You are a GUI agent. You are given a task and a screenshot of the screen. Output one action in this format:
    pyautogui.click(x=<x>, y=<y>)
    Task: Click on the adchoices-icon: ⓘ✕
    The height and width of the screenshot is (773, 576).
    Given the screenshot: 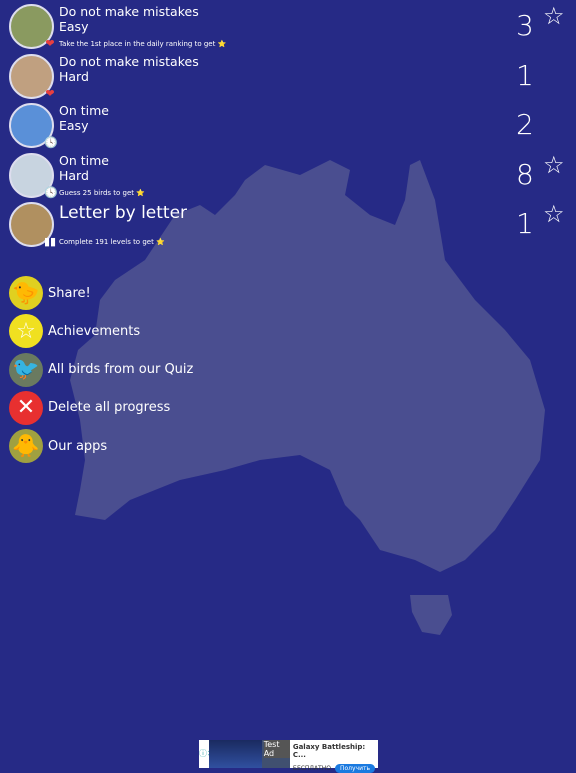 What is the action you would take?
    pyautogui.click(x=206, y=754)
    